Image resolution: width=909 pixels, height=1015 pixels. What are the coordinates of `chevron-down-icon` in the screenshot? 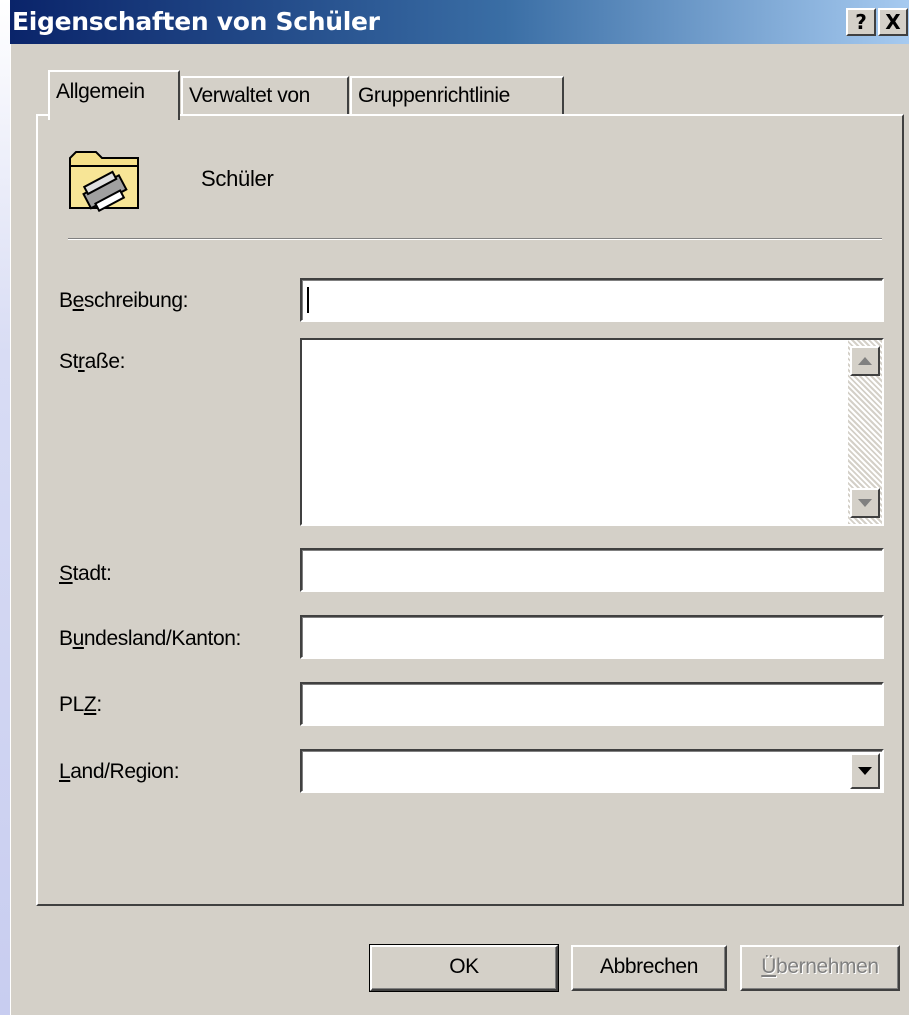 It's located at (865, 771).